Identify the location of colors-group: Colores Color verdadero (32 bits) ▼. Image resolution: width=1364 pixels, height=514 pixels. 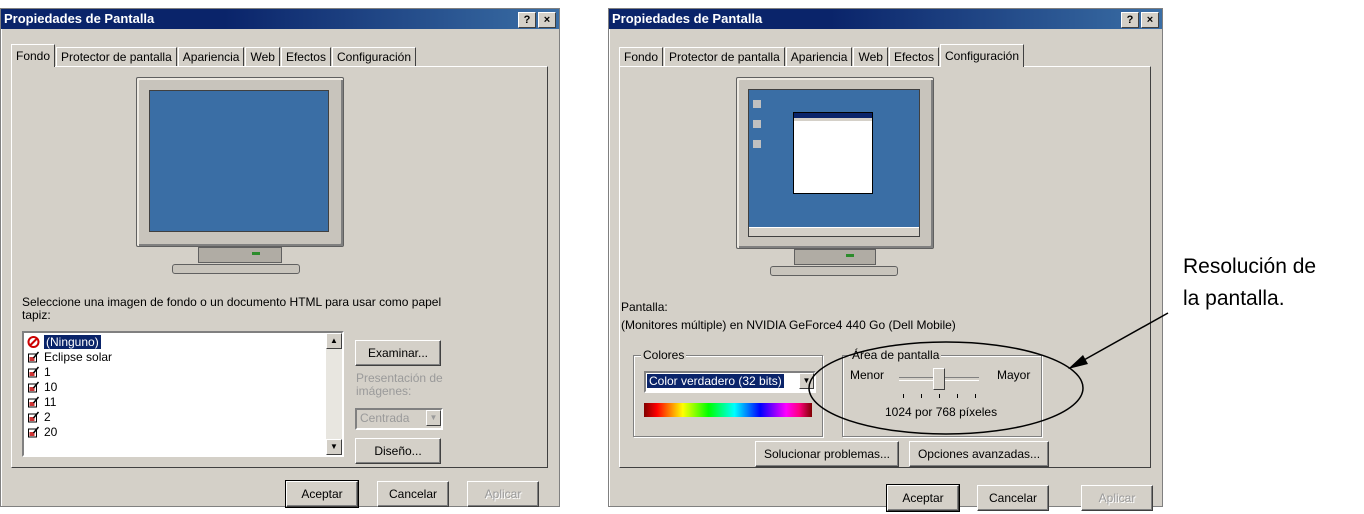
(728, 392).